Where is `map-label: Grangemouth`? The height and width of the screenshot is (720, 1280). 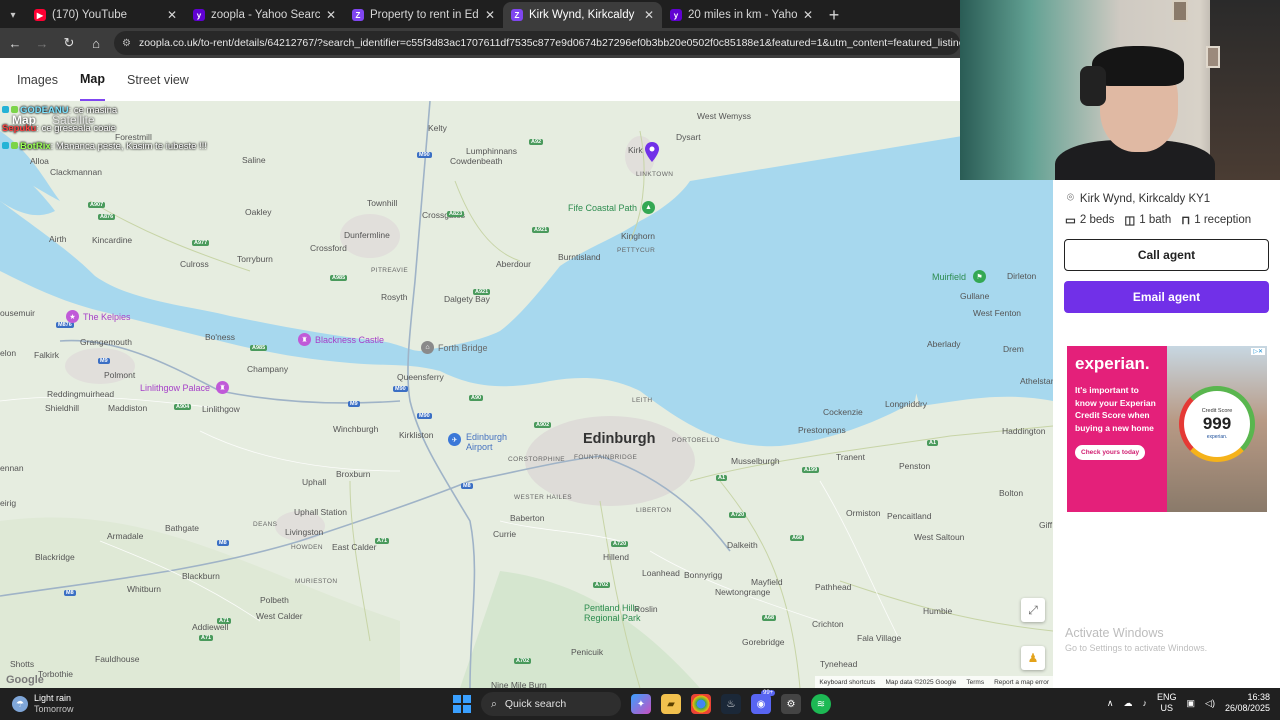
map-label: Grangemouth is located at coordinates (106, 342).